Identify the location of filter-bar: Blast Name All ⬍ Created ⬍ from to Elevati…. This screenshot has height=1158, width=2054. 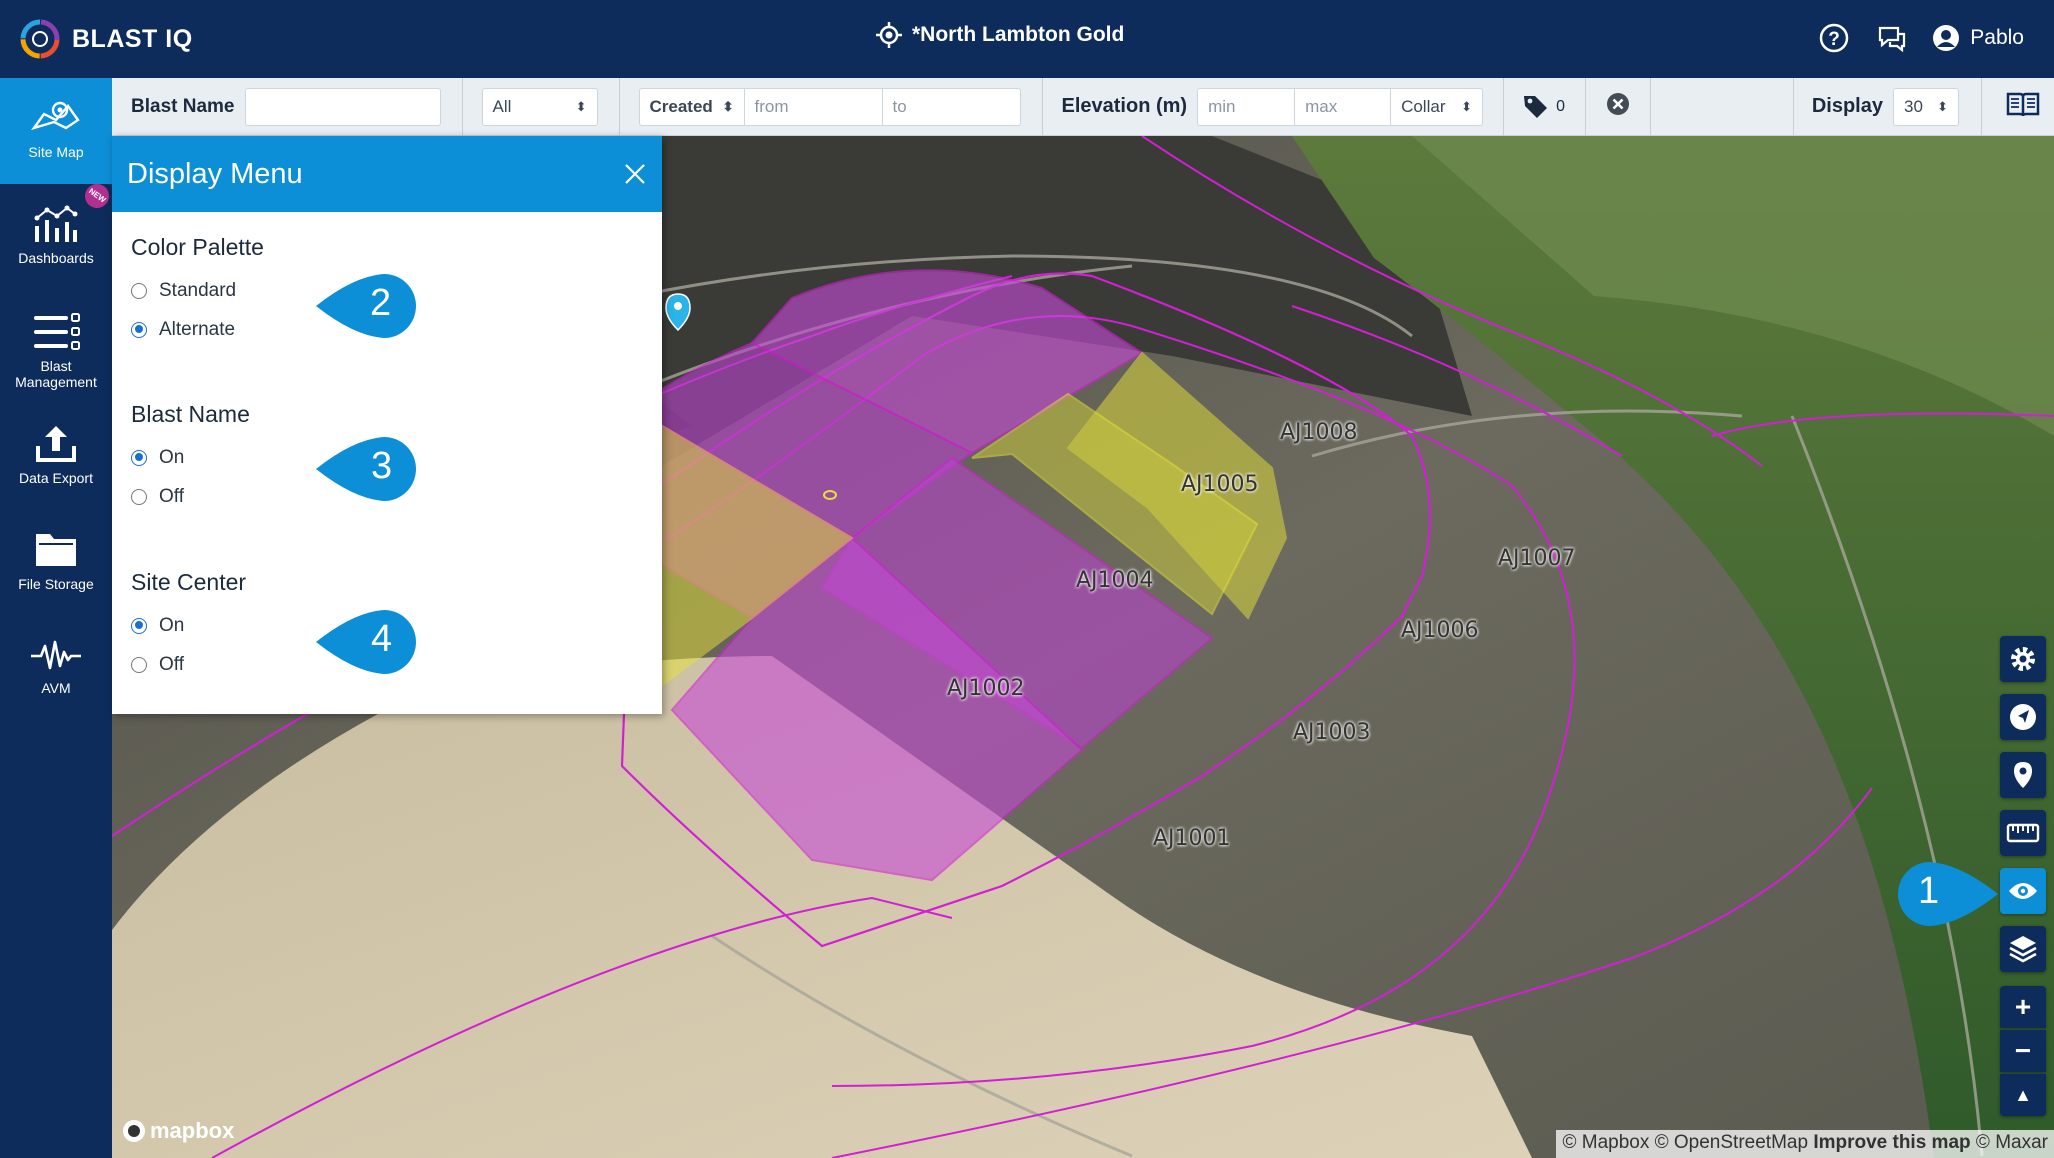
(1083, 106).